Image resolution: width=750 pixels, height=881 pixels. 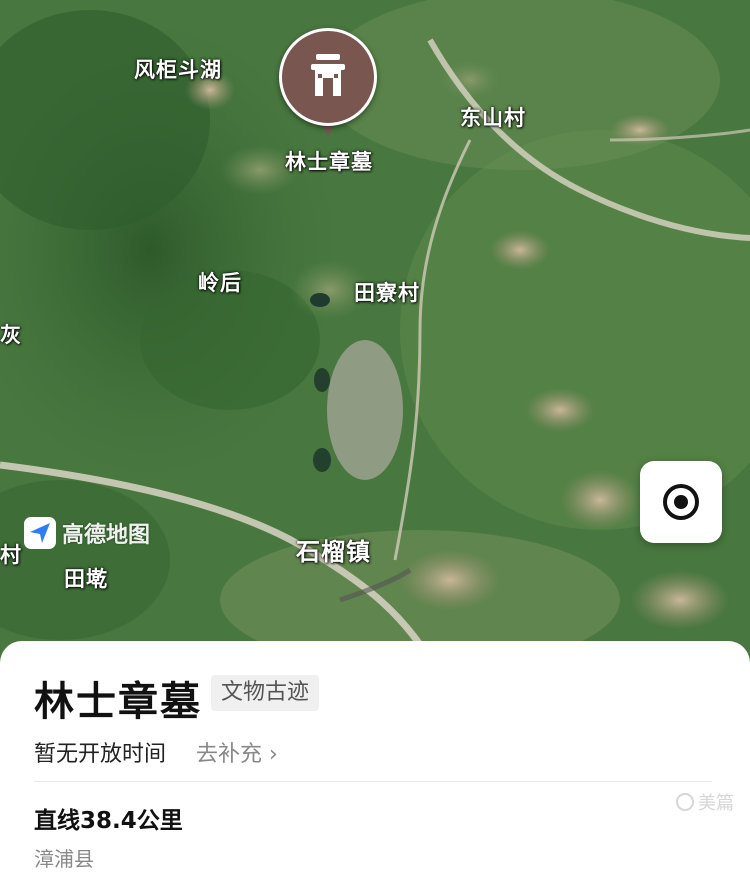 I want to click on amap-logo-icon, so click(x=40, y=533).